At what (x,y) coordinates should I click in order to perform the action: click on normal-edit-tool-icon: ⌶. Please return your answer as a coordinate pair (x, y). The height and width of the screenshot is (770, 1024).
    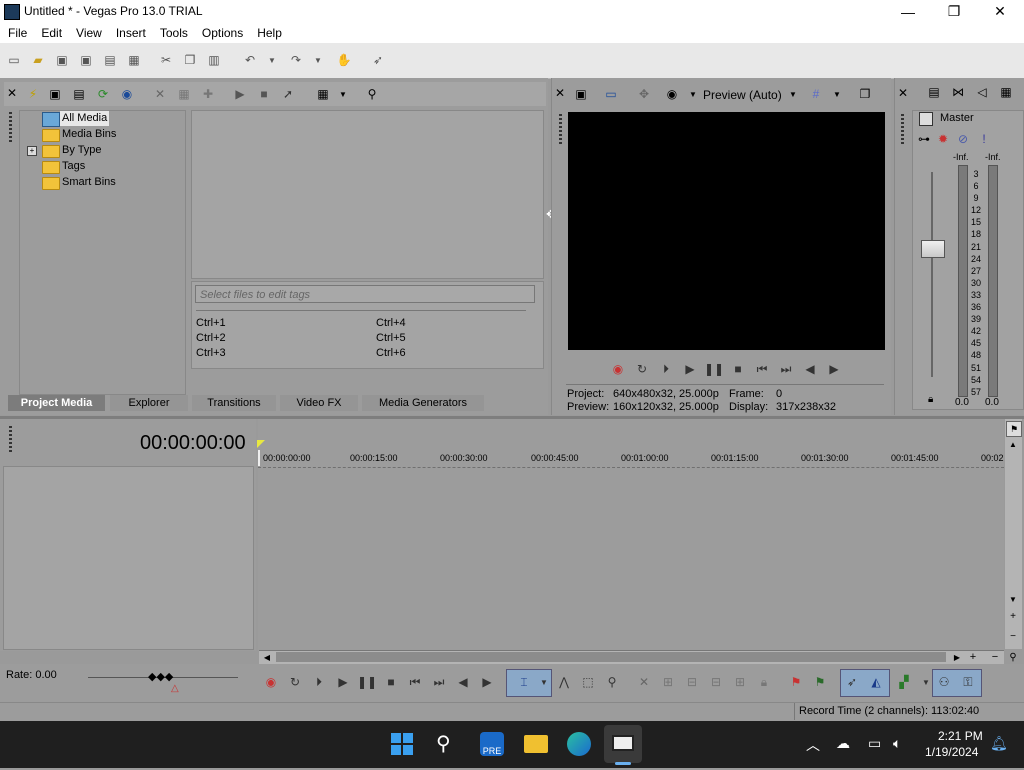
    Looking at the image, I should click on (524, 682).